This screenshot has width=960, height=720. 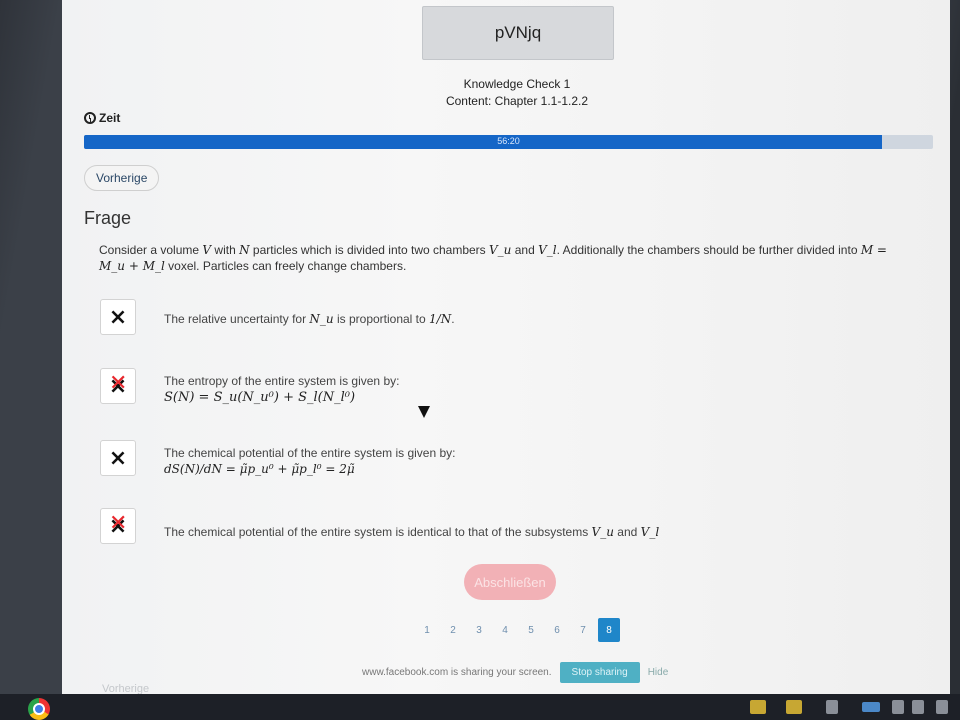 What do you see at coordinates (658, 672) in the screenshot?
I see `hide-link: Hide` at bounding box center [658, 672].